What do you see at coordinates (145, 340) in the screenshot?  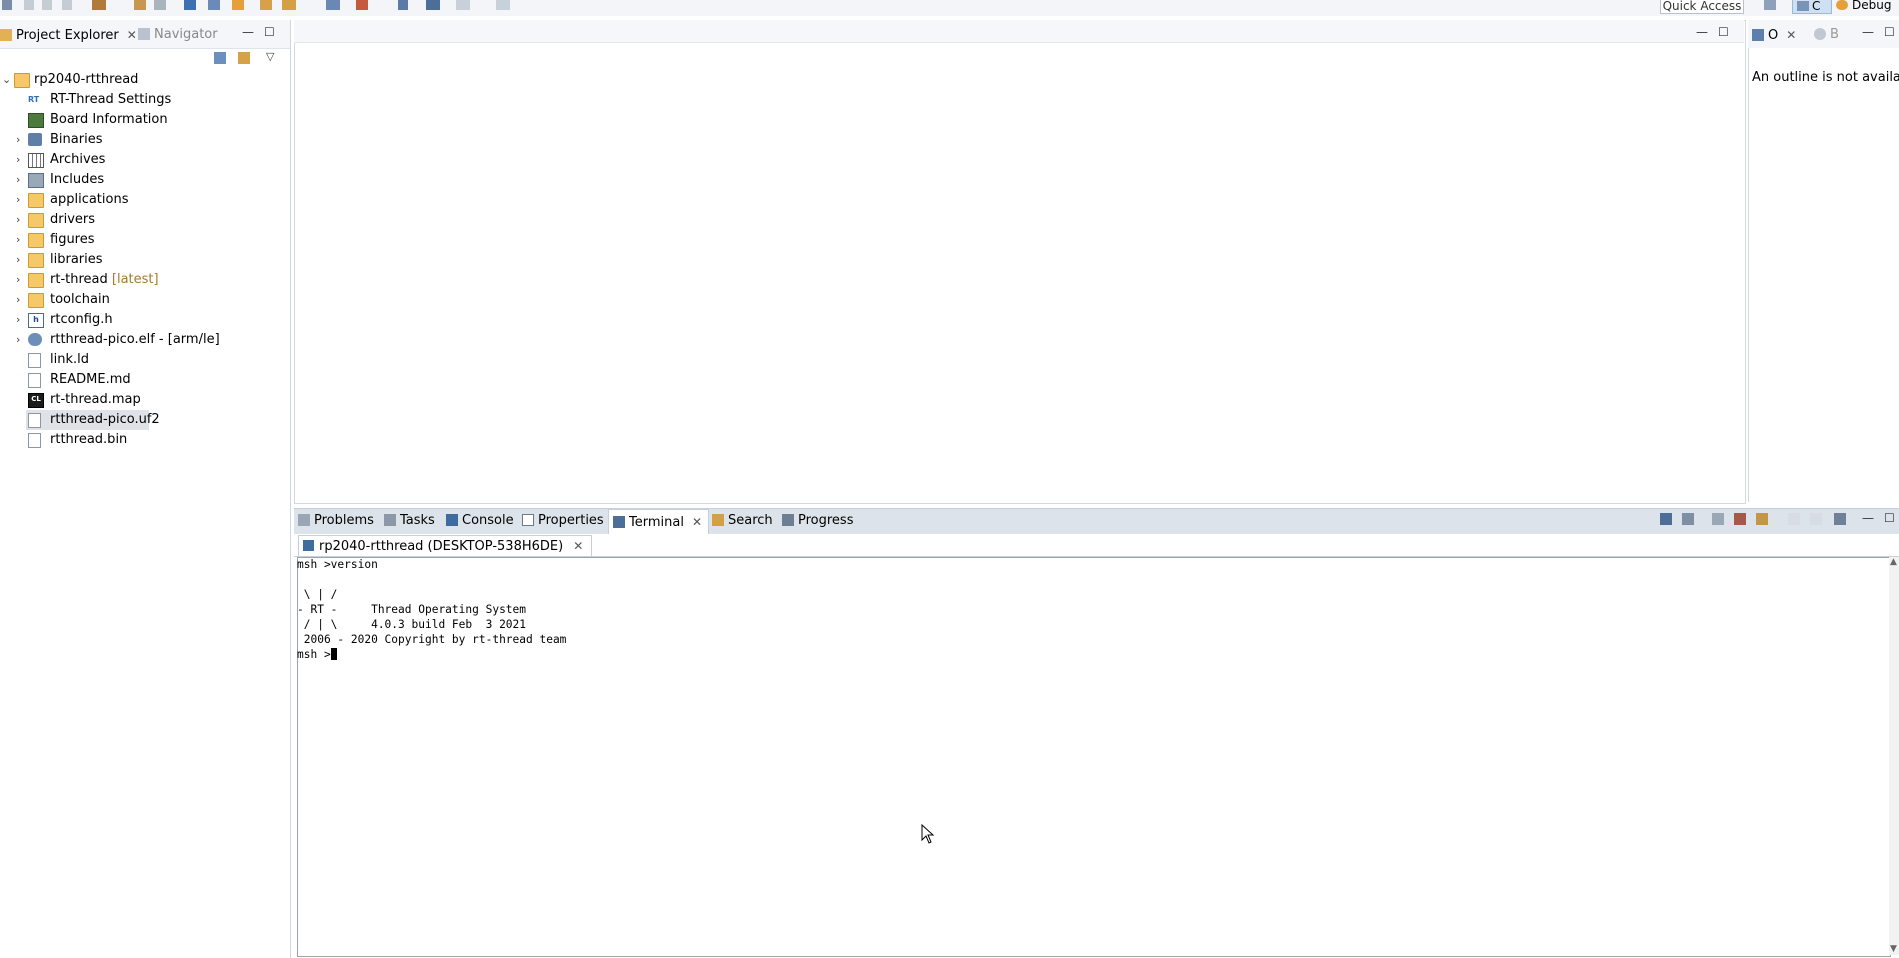 I see `tree-item-elf: › rtthread-pico.elf - [arm/le]` at bounding box center [145, 340].